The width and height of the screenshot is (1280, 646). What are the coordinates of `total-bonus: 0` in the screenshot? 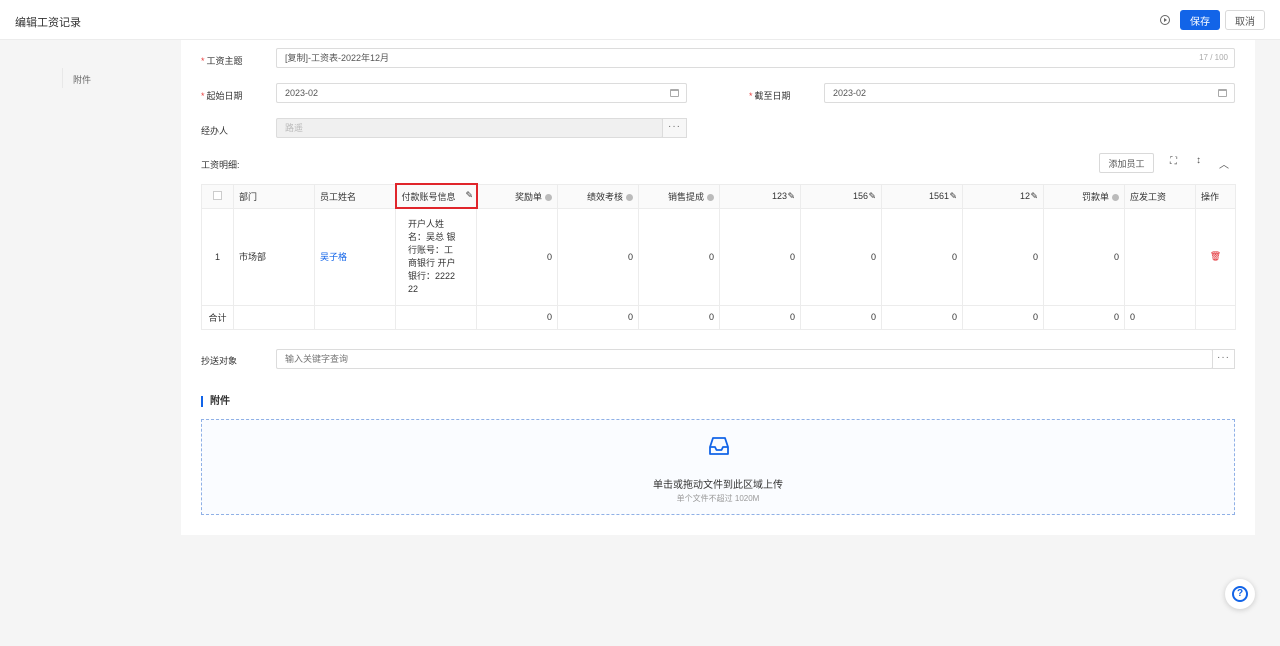 It's located at (517, 317).